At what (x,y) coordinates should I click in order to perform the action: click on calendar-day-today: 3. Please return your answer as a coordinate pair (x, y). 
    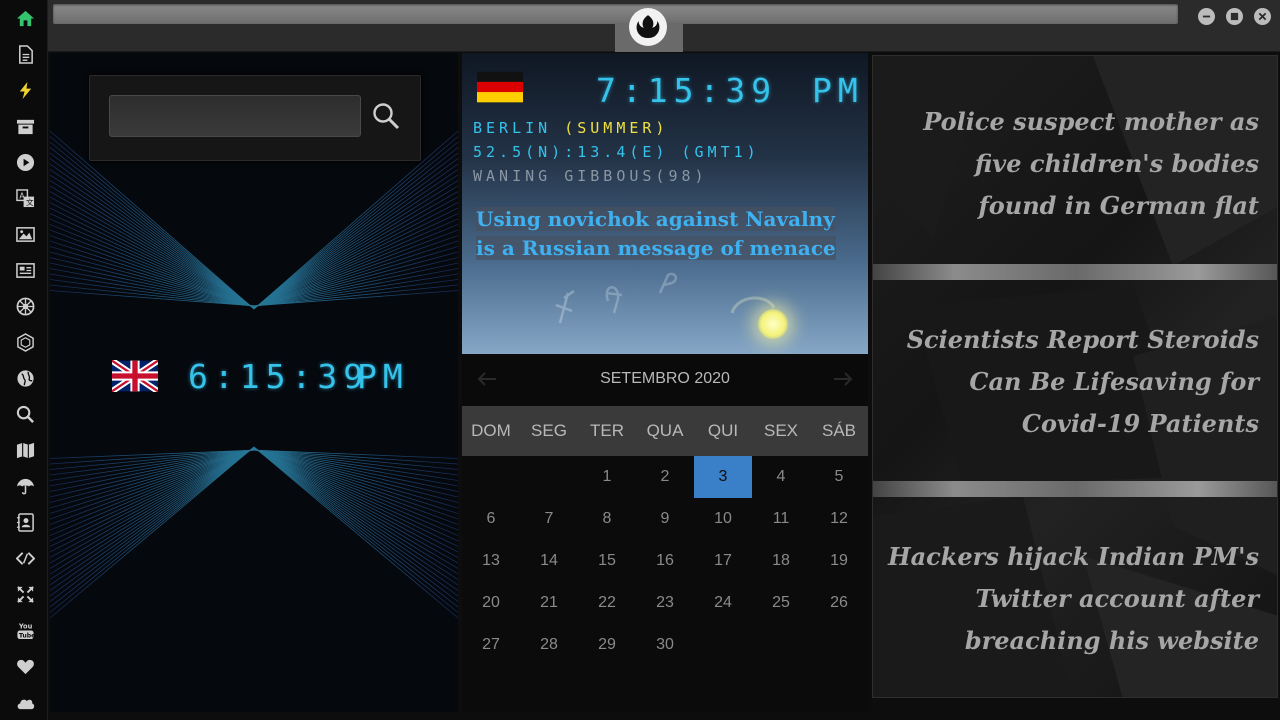
    Looking at the image, I should click on (723, 477).